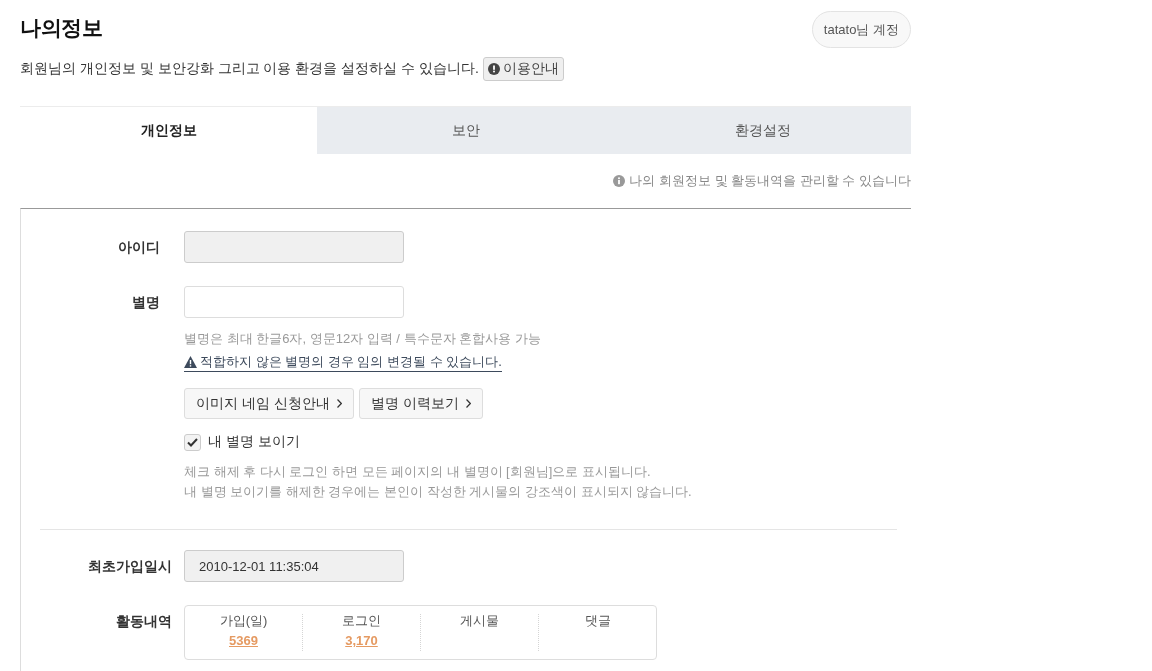 Image resolution: width=1152 pixels, height=671 pixels. I want to click on note-text: 내 별명 보이기를 해제한 경우에는 본인이 작성한 게시물의 강조색이 표시되지 않습니다., so click(438, 492).